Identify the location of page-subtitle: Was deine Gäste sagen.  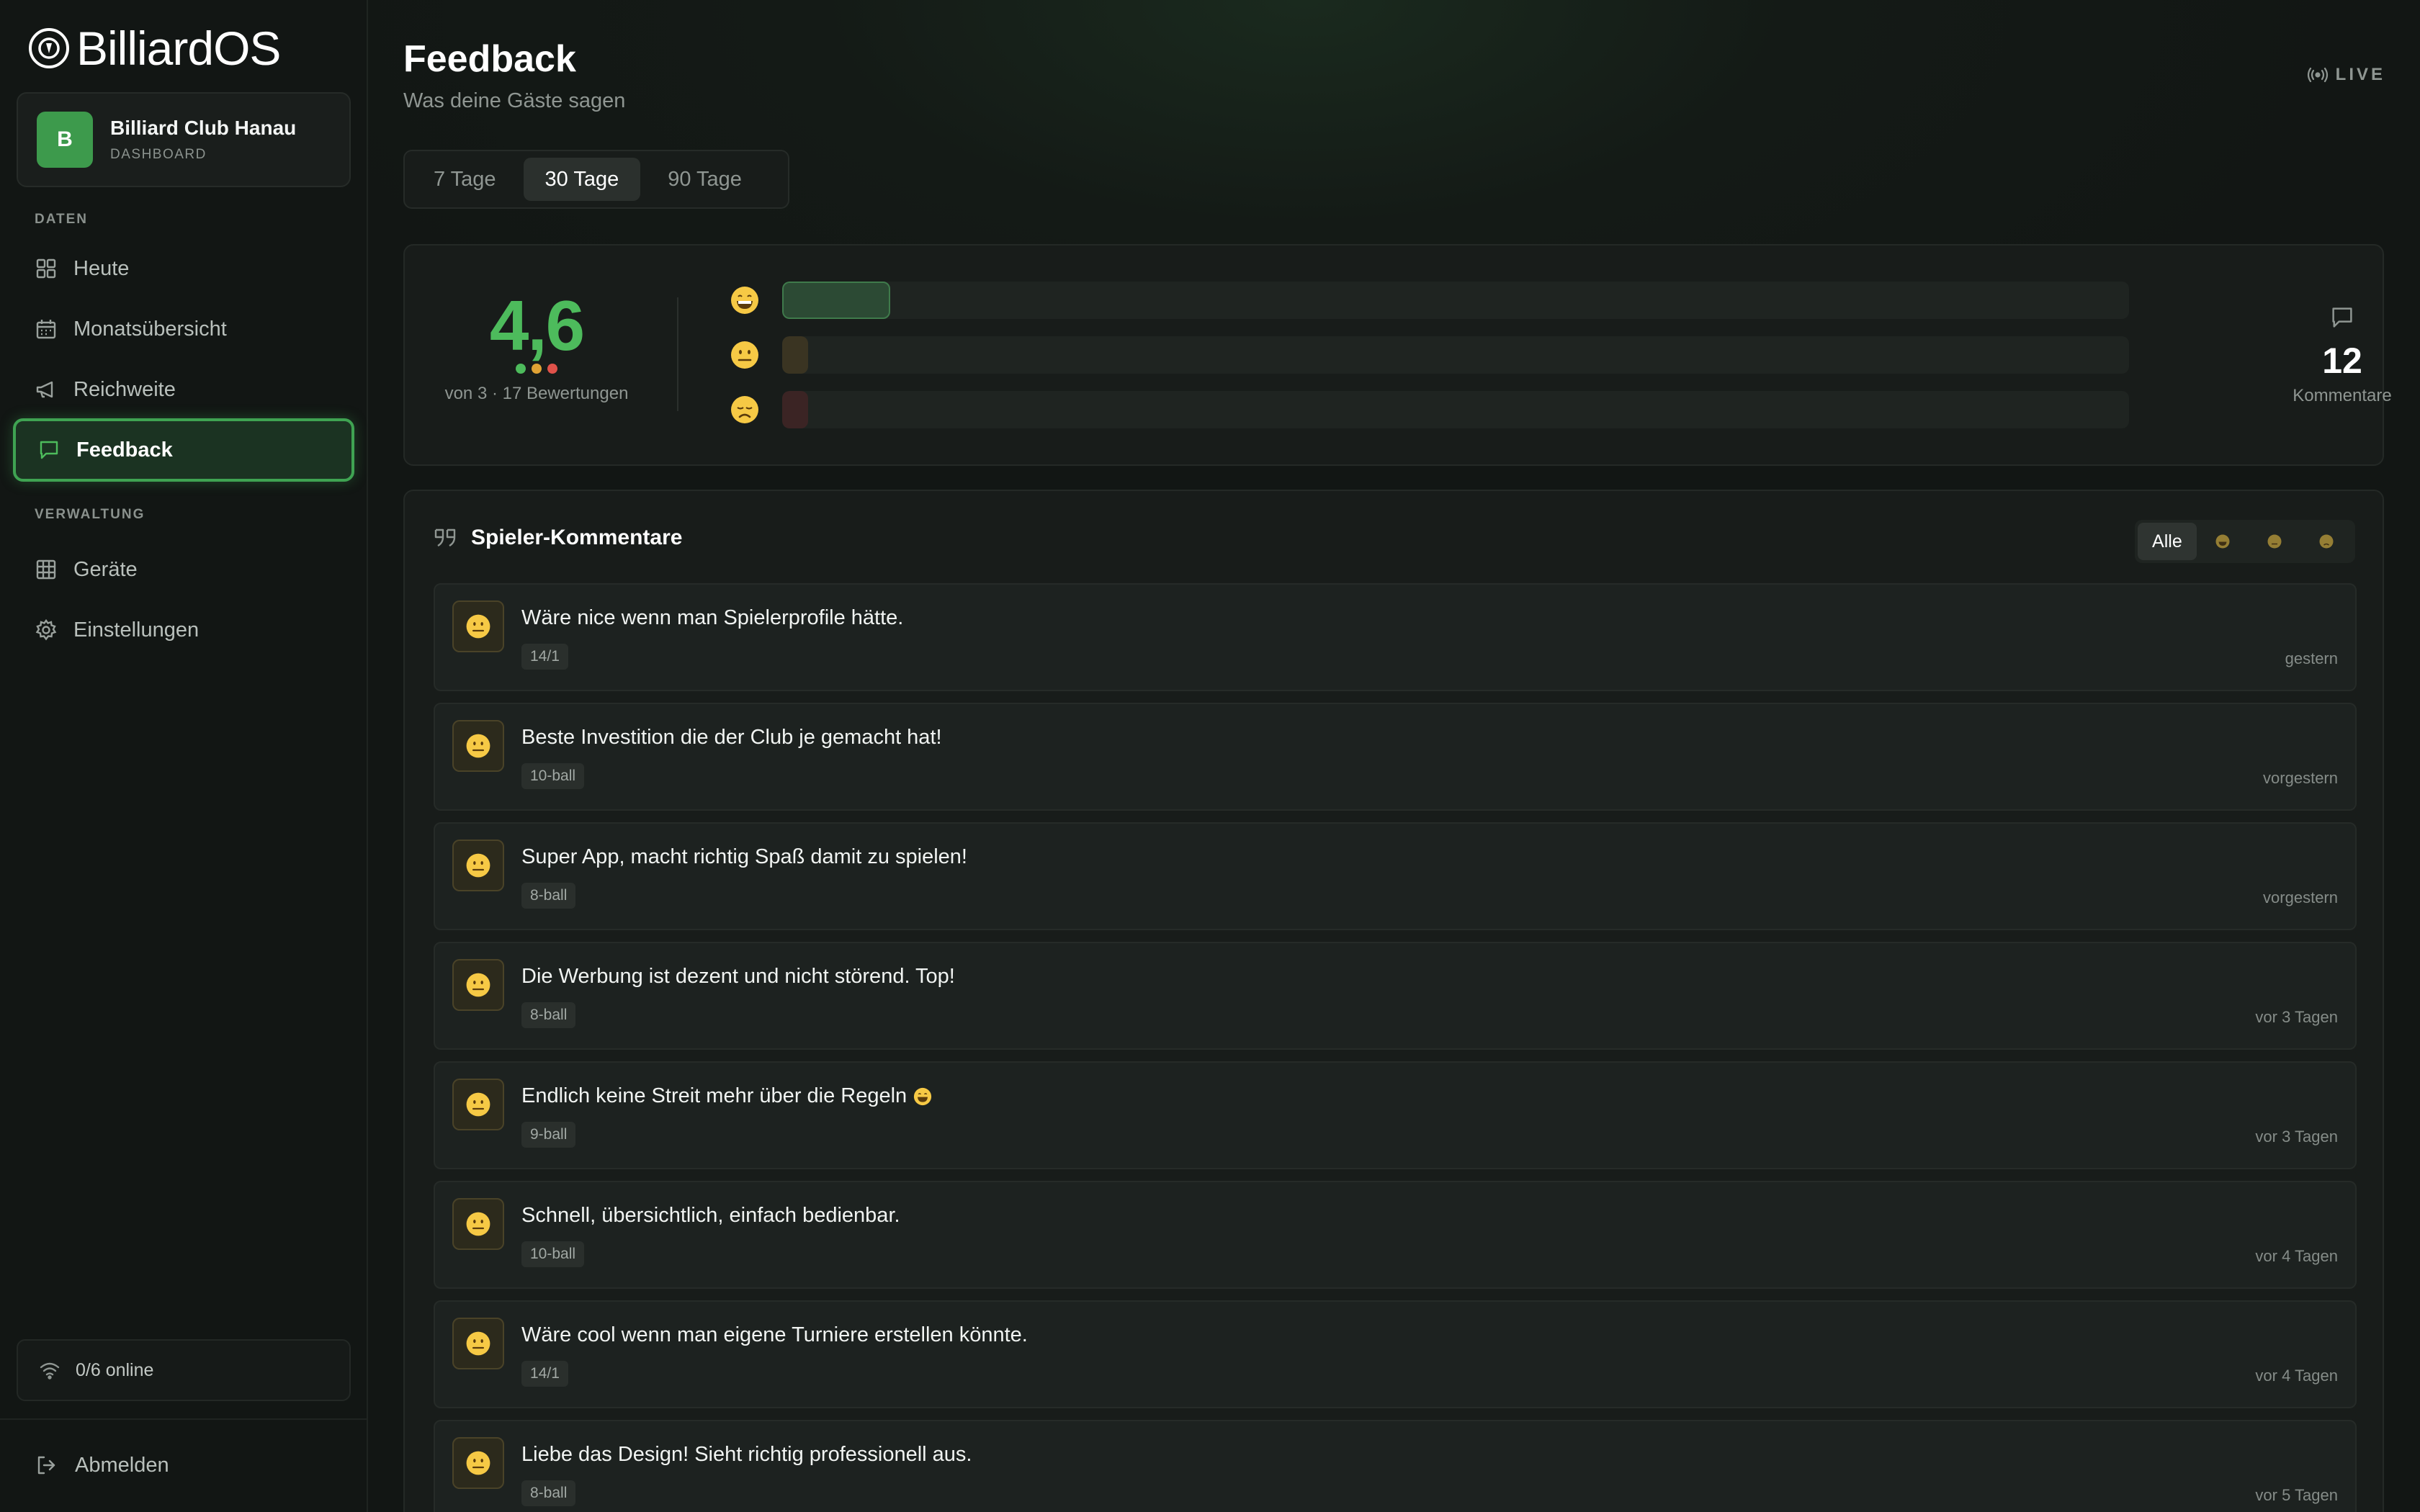
(514, 100).